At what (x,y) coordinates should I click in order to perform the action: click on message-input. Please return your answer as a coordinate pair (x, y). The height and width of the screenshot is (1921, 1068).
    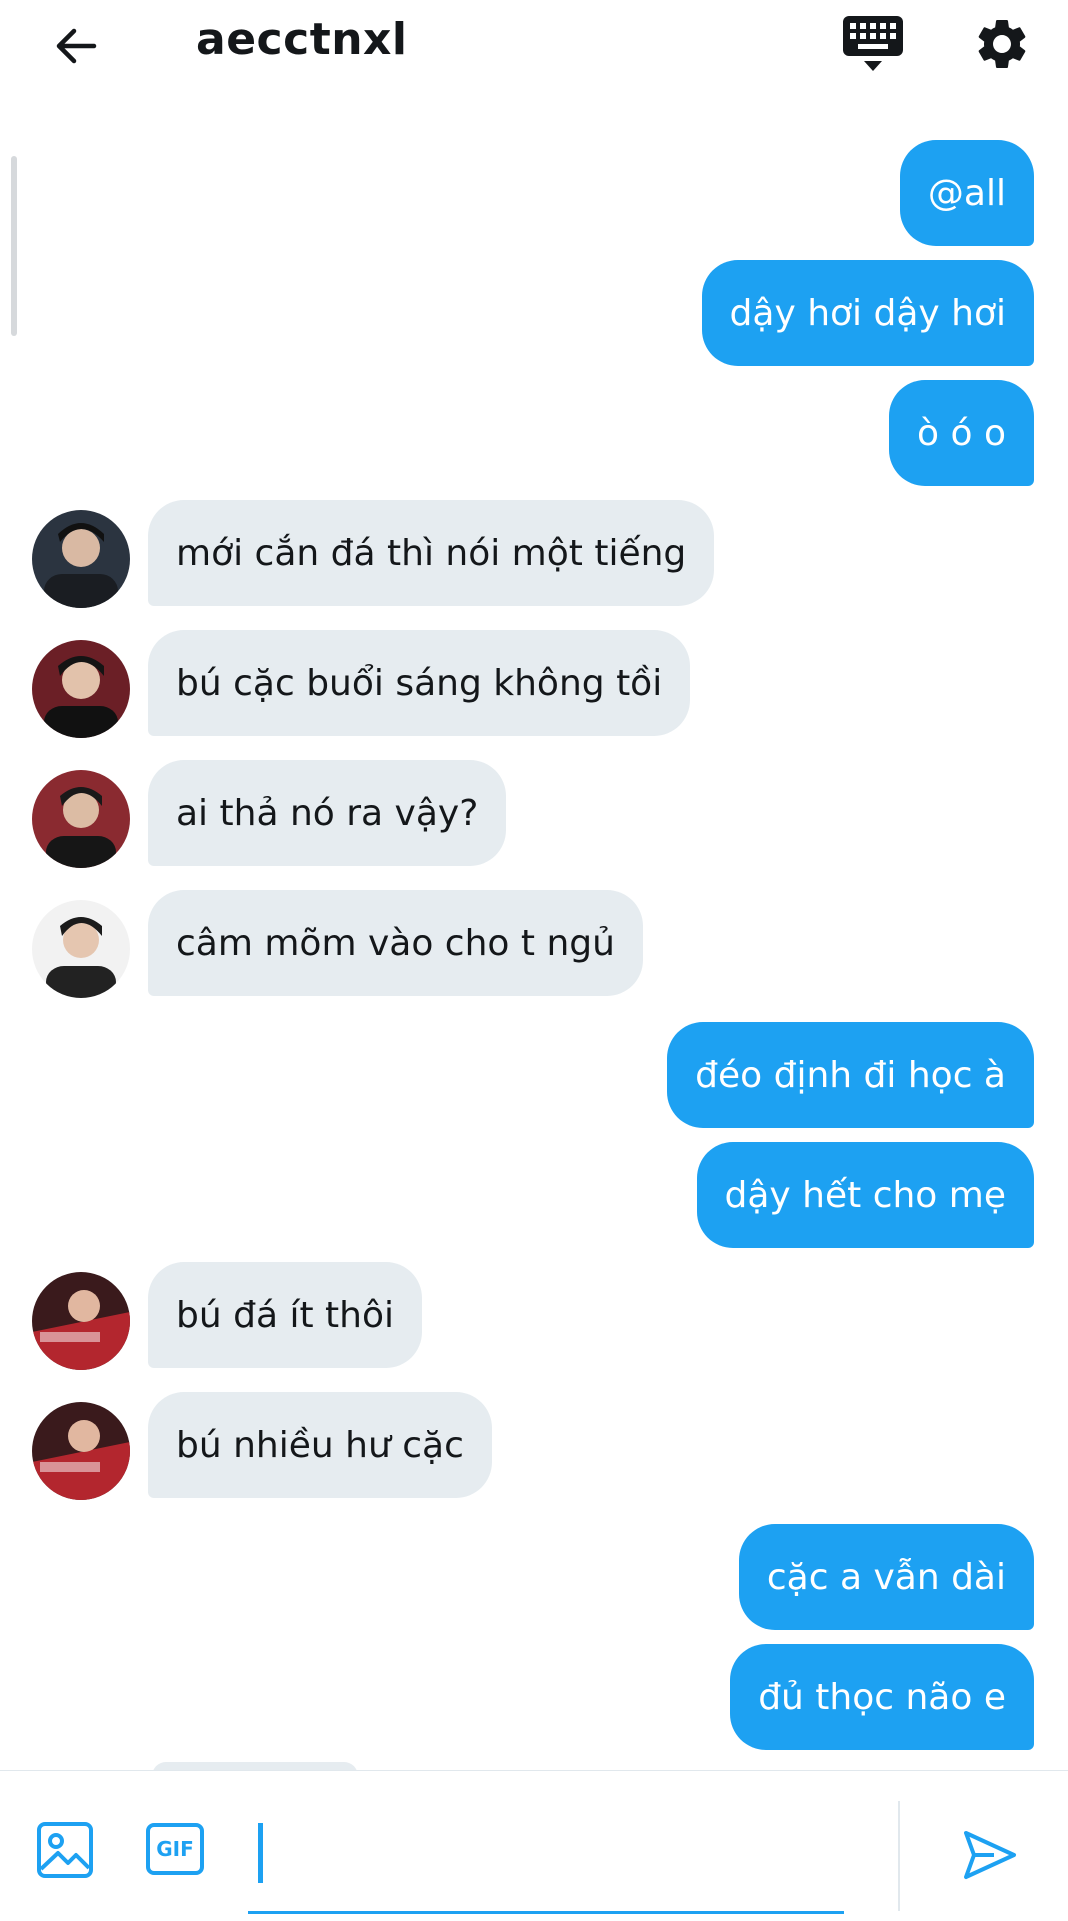
    Looking at the image, I should click on (260, 1853).